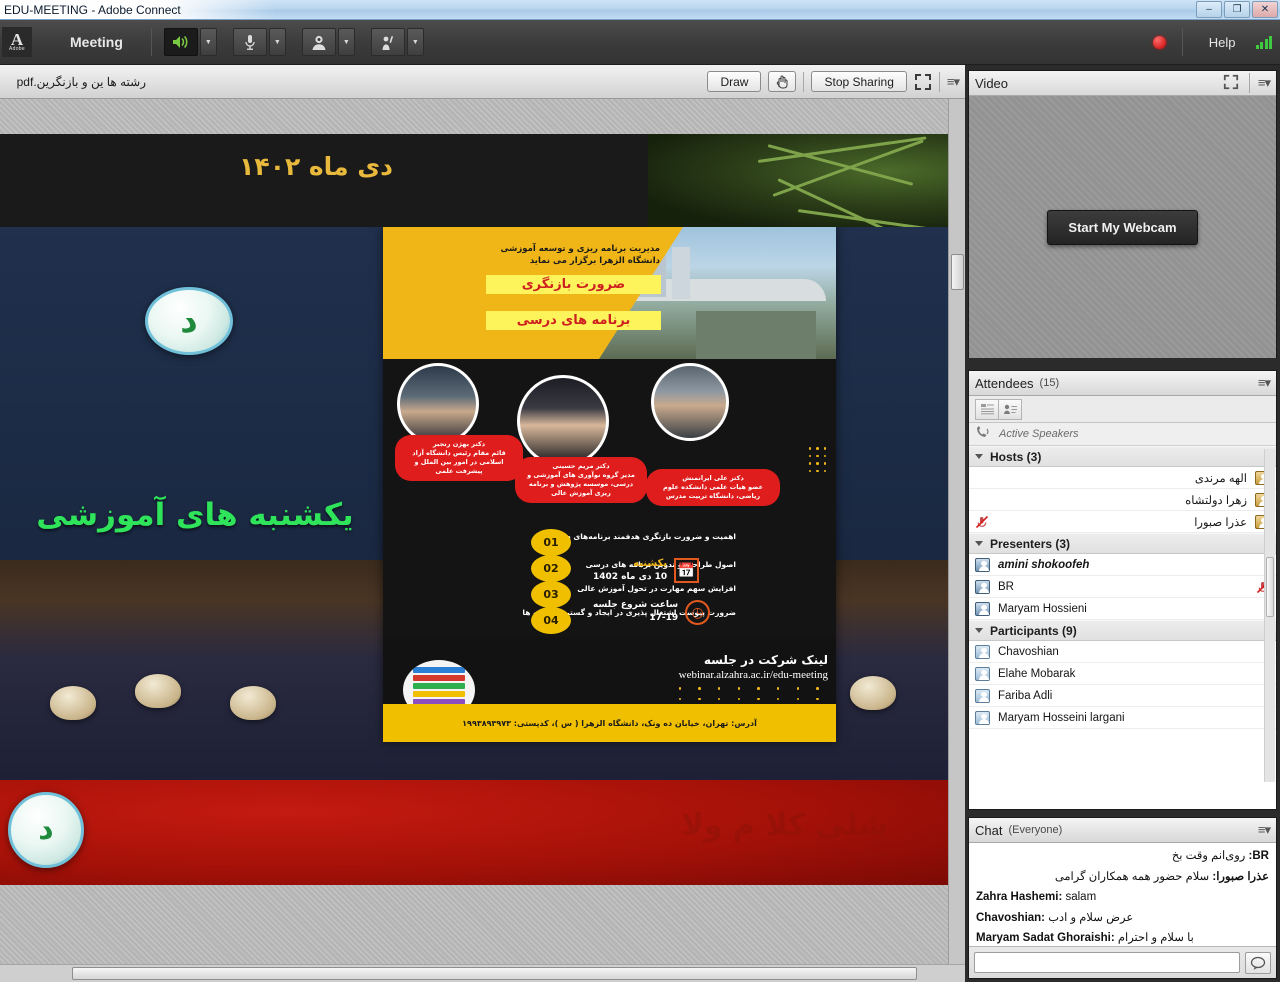 This screenshot has width=1280, height=982. I want to click on video-pod-options-icon: ≡▾, so click(1264, 83).